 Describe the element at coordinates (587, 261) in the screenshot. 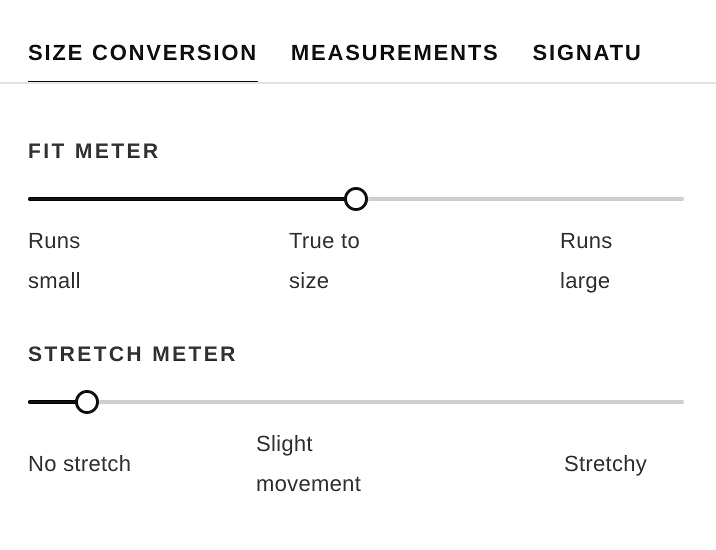

I see `scale-label: Runs large` at that location.